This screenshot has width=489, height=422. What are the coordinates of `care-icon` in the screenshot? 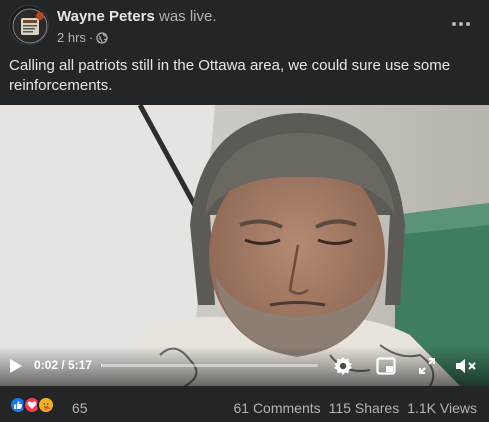 It's located at (46, 405).